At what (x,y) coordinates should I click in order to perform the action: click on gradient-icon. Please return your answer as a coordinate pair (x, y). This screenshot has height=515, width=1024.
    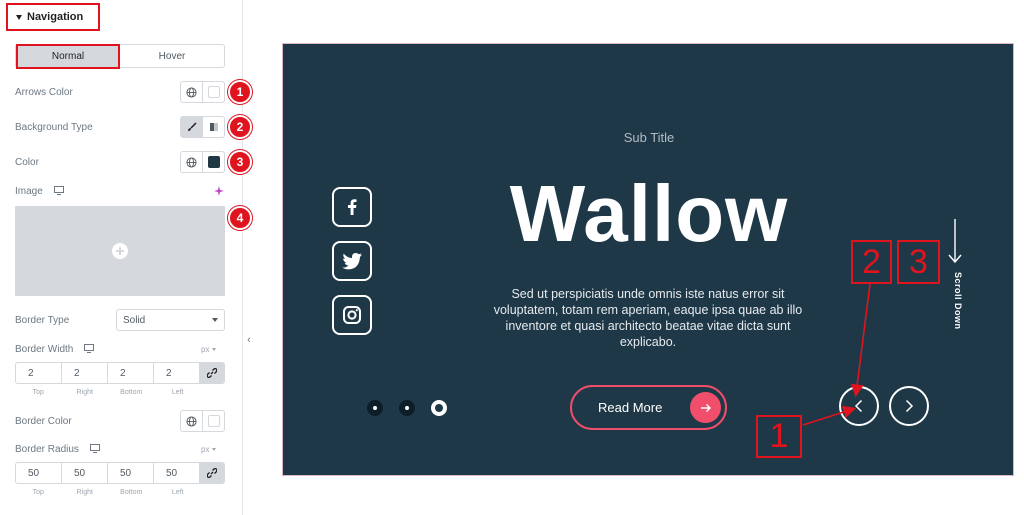
    Looking at the image, I should click on (213, 127).